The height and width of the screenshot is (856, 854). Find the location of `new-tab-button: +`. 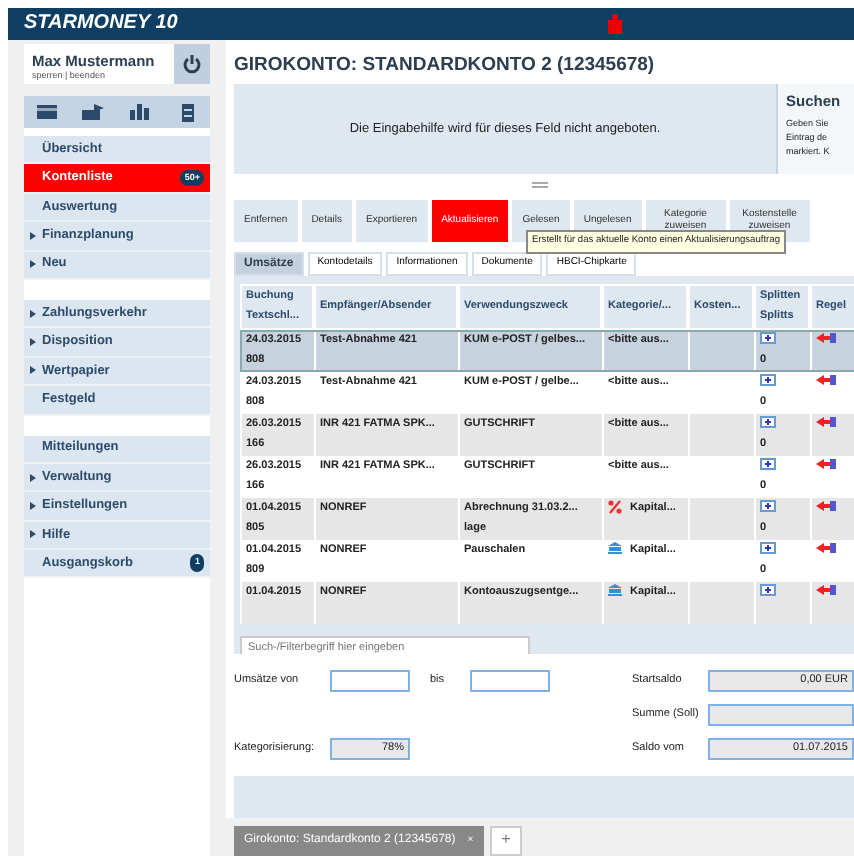

new-tab-button: + is located at coordinates (506, 840).